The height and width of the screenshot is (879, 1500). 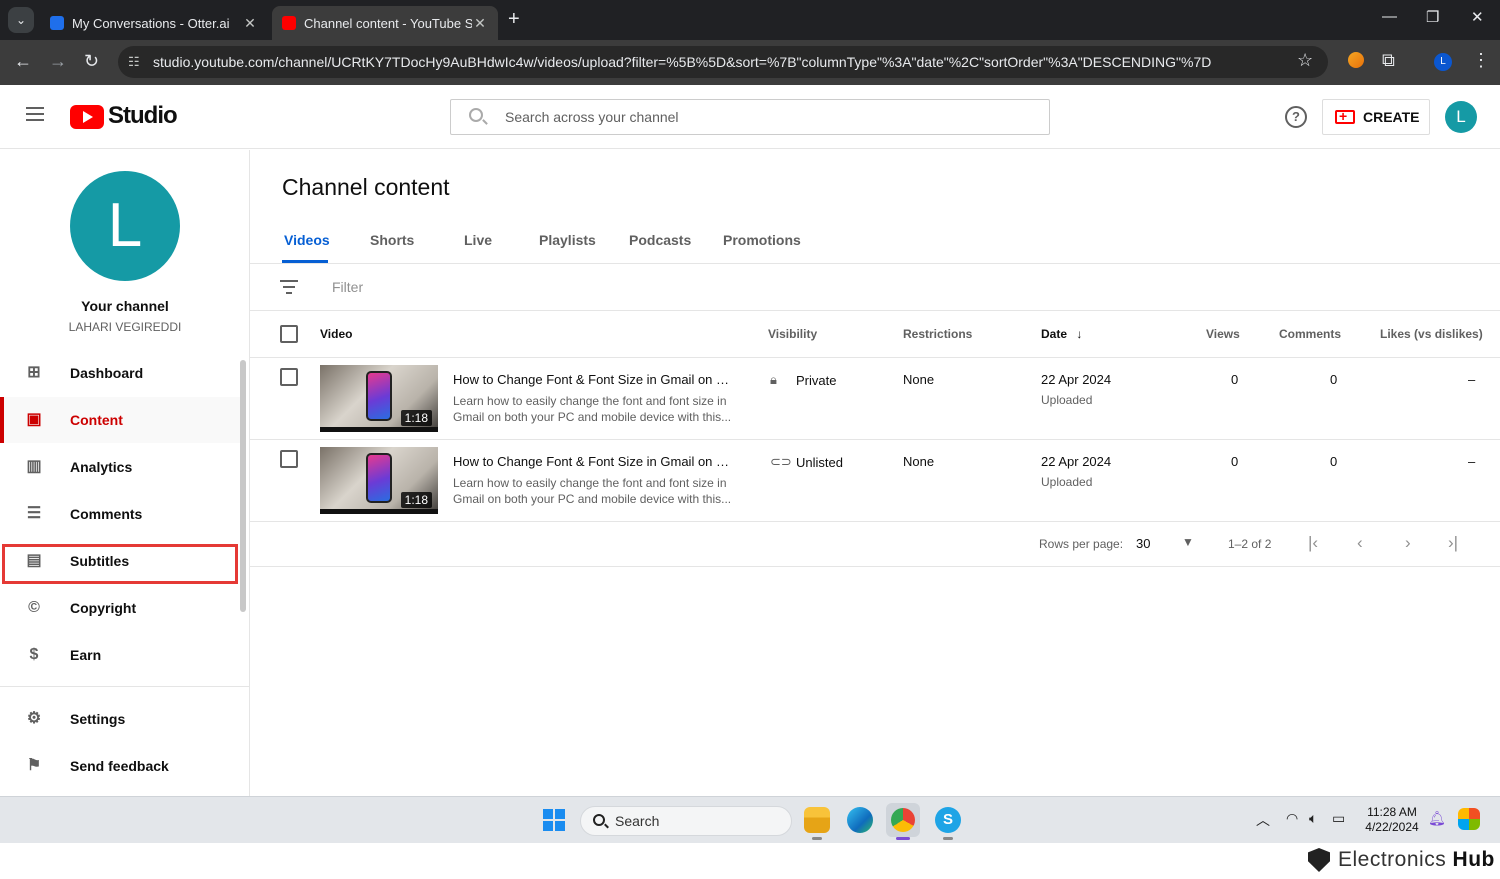 What do you see at coordinates (1313, 543) in the screenshot?
I see `first-page-icon: |‹` at bounding box center [1313, 543].